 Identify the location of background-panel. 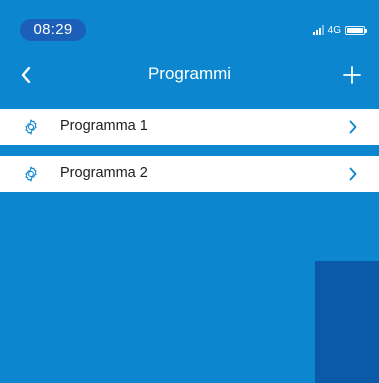
(347, 322).